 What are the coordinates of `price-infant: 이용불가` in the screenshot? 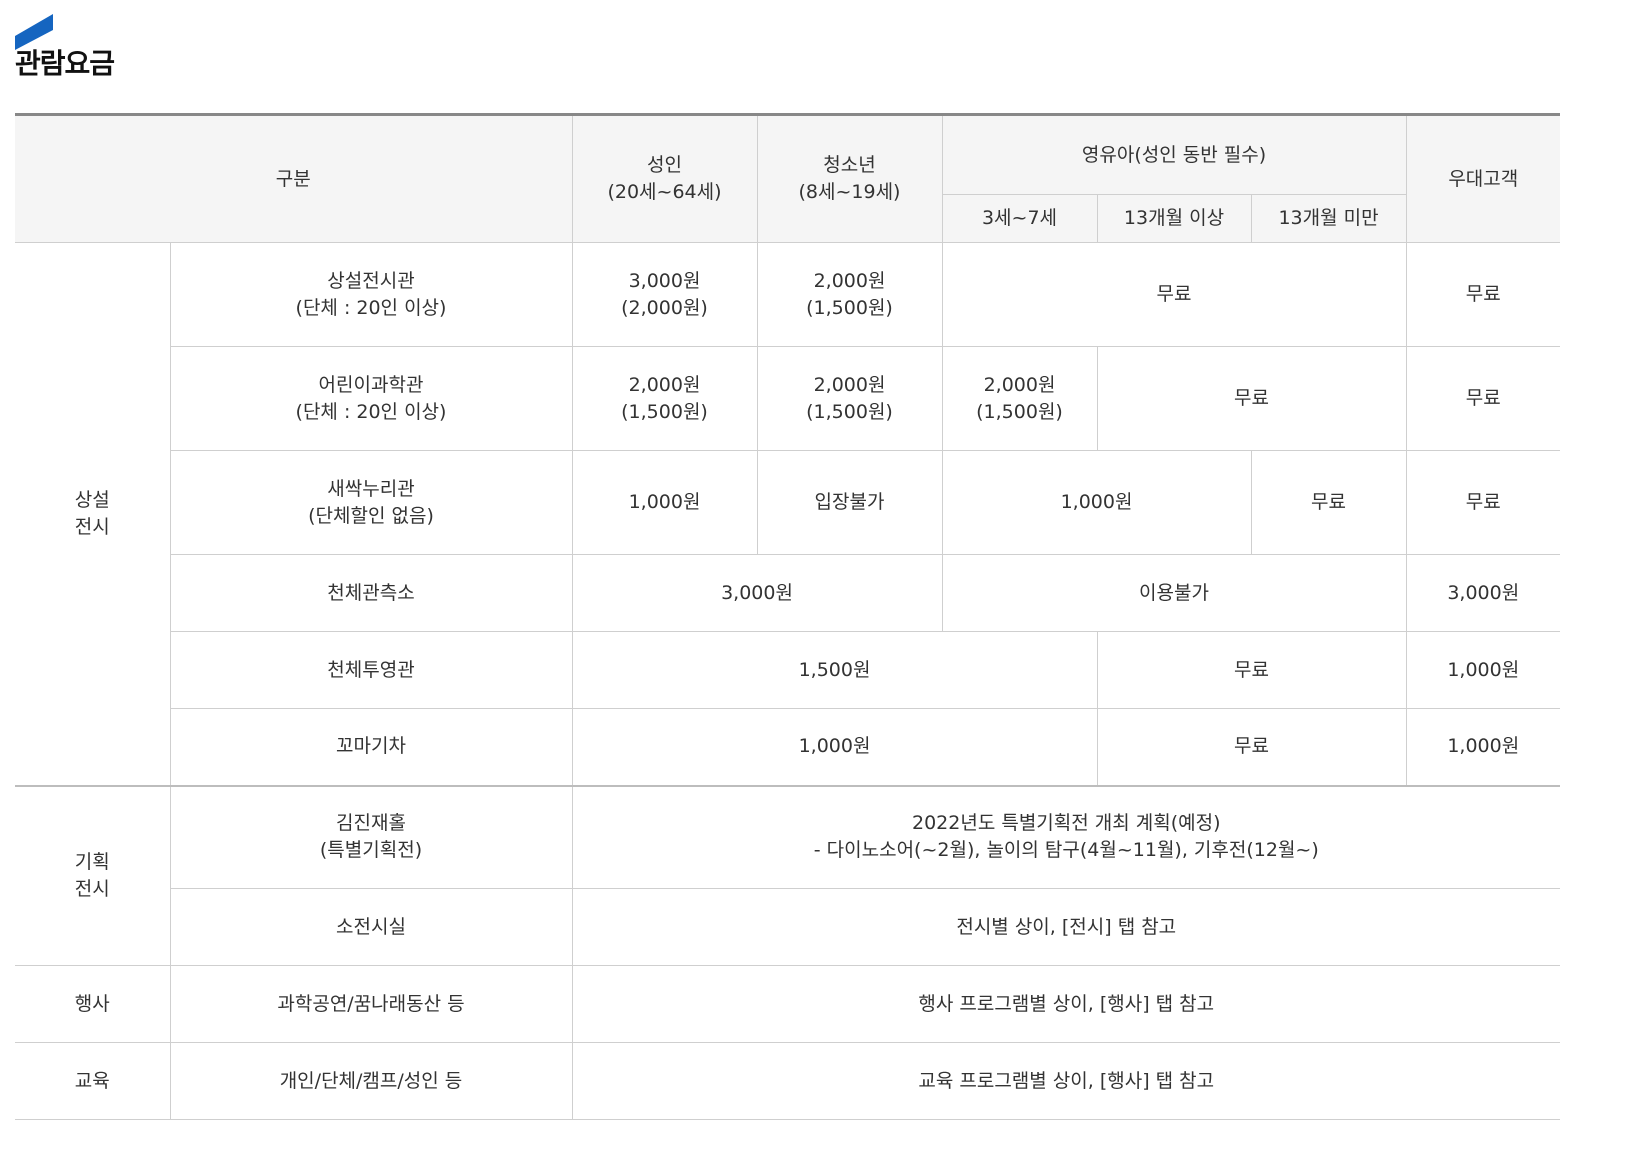 It's located at (1174, 593).